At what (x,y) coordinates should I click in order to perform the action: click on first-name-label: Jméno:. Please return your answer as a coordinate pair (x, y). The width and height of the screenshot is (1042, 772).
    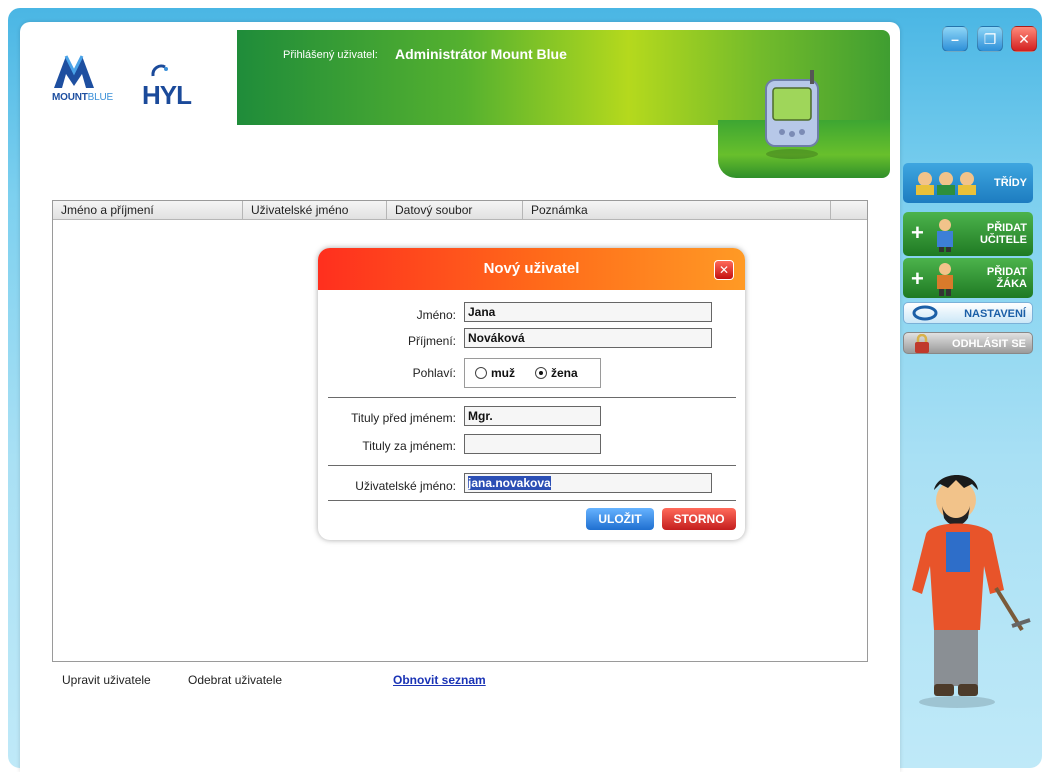
    Looking at the image, I should click on (436, 315).